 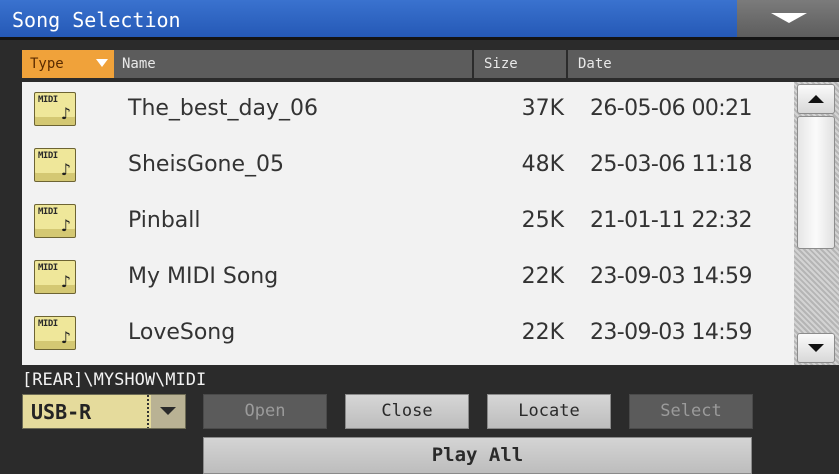 I want to click on sort-descending-icon, so click(x=102, y=63).